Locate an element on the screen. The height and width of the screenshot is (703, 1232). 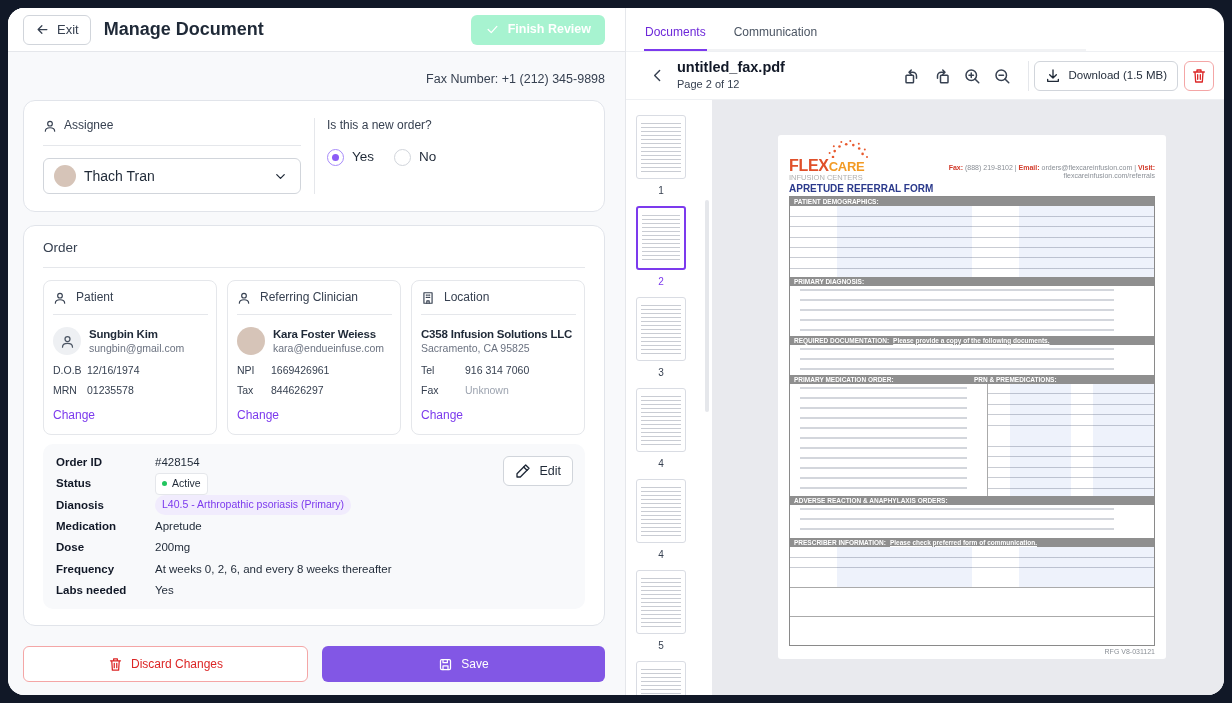
tab: Communication is located at coordinates (775, 29).